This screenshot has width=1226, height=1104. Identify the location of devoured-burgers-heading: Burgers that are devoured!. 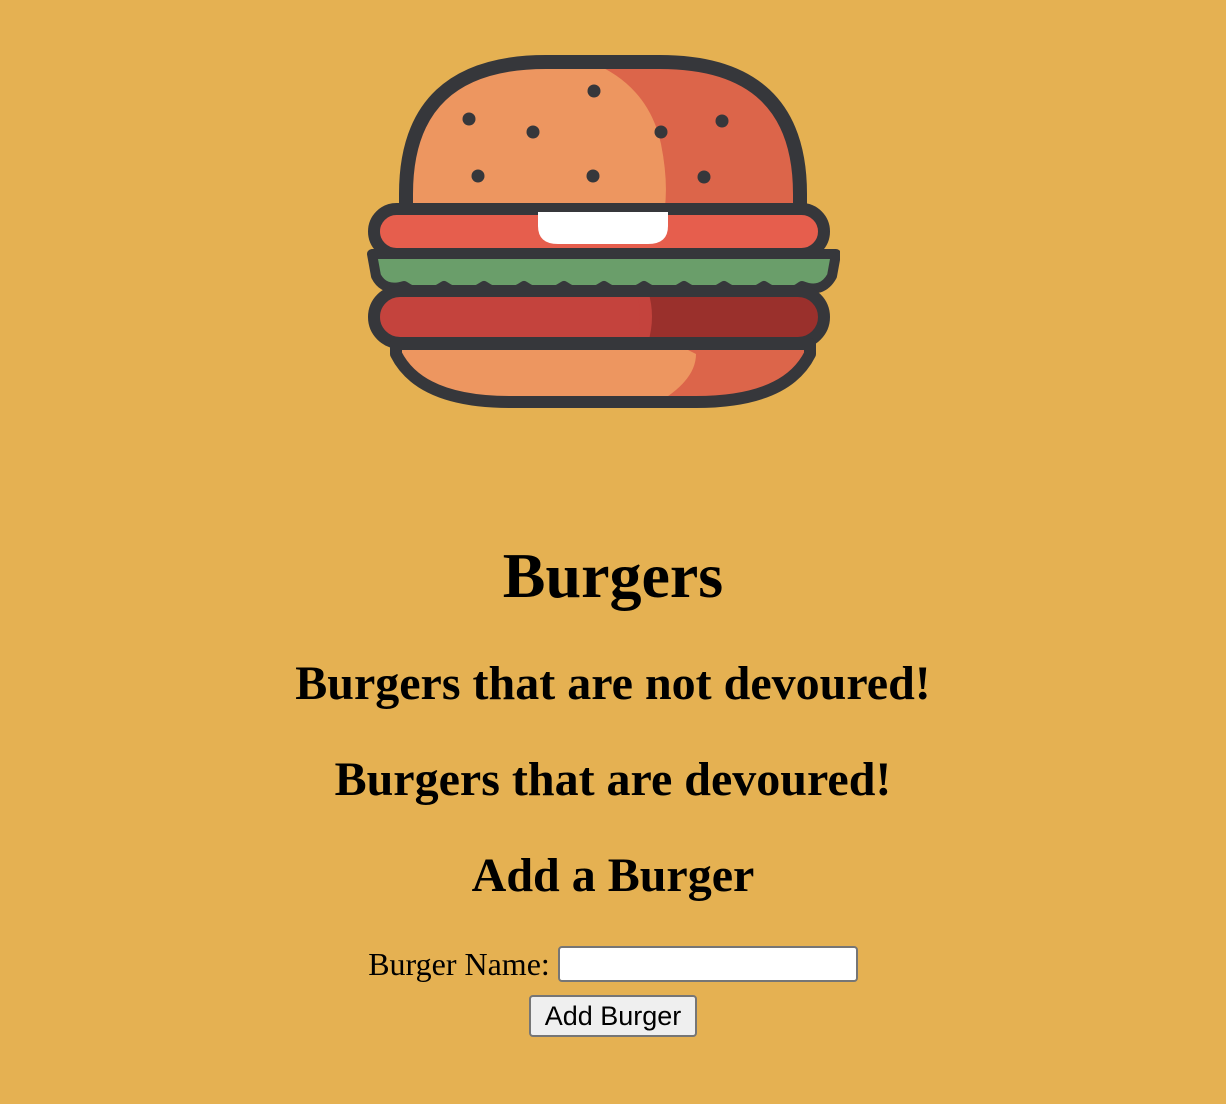
(613, 779).